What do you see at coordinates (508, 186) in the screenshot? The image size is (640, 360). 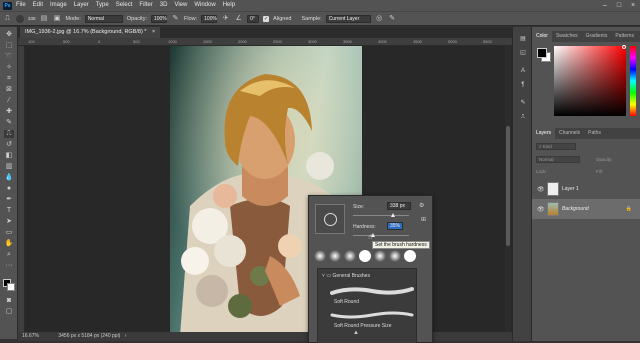 I see `scrollbar-thumb` at bounding box center [508, 186].